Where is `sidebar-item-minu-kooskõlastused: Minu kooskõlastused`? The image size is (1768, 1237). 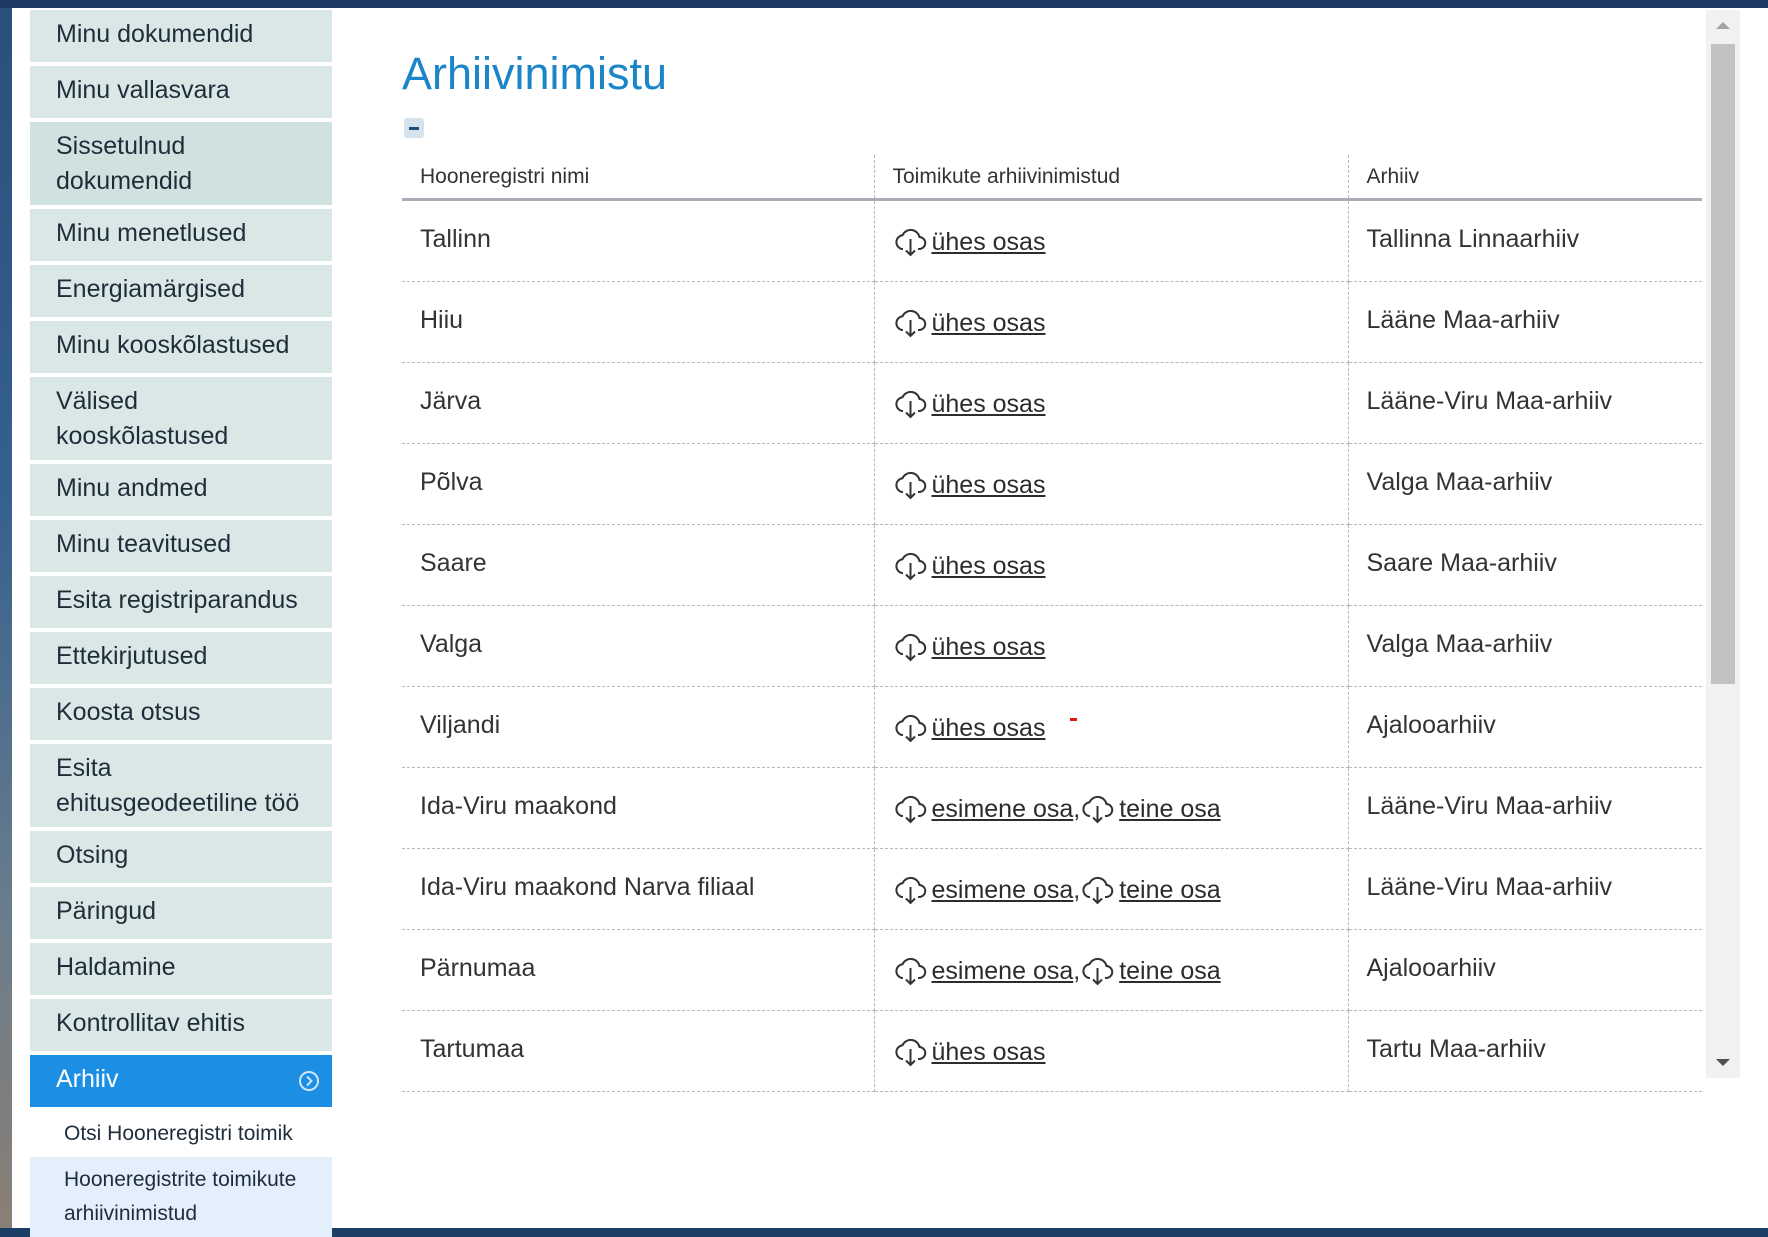 sidebar-item-minu-kooskõlastused: Minu kooskõlastused is located at coordinates (181, 347).